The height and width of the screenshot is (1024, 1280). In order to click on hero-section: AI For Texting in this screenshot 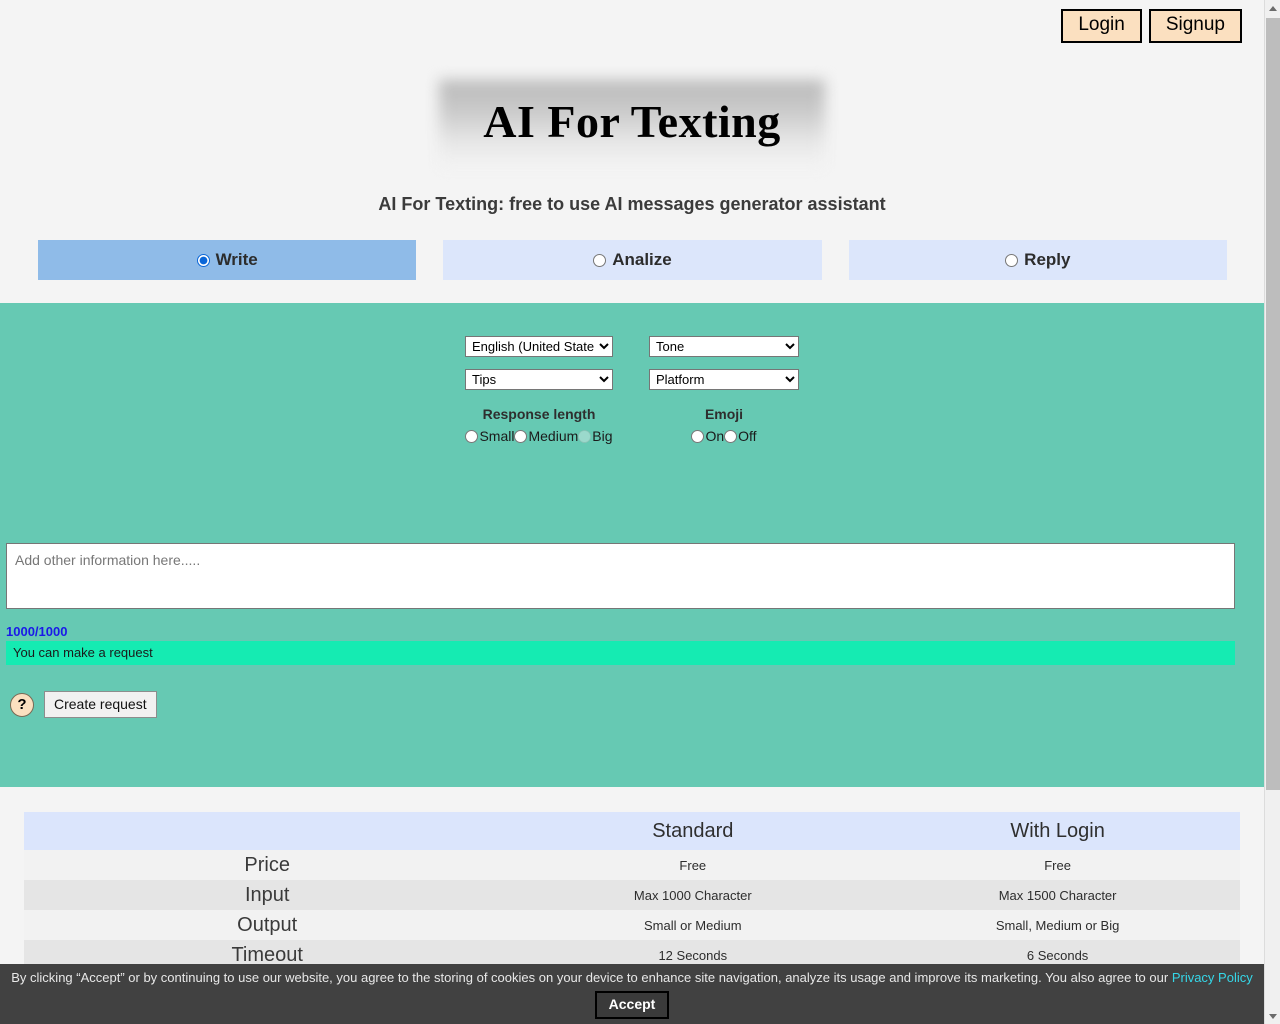, I will do `click(632, 124)`.